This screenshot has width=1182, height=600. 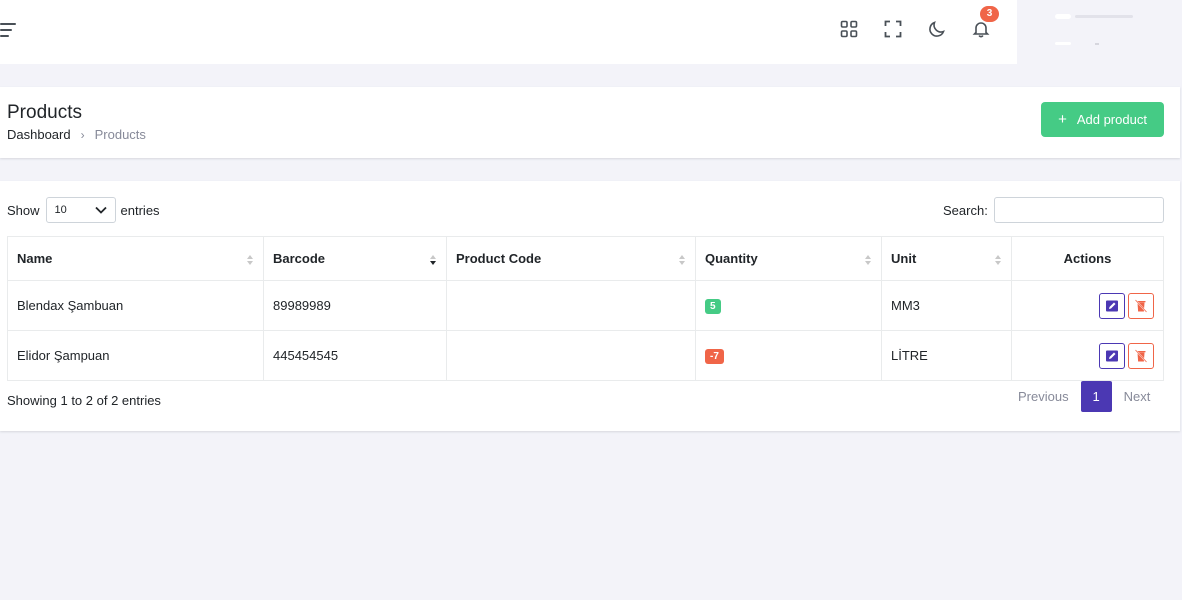 I want to click on quantity-badge: 5, so click(x=713, y=306).